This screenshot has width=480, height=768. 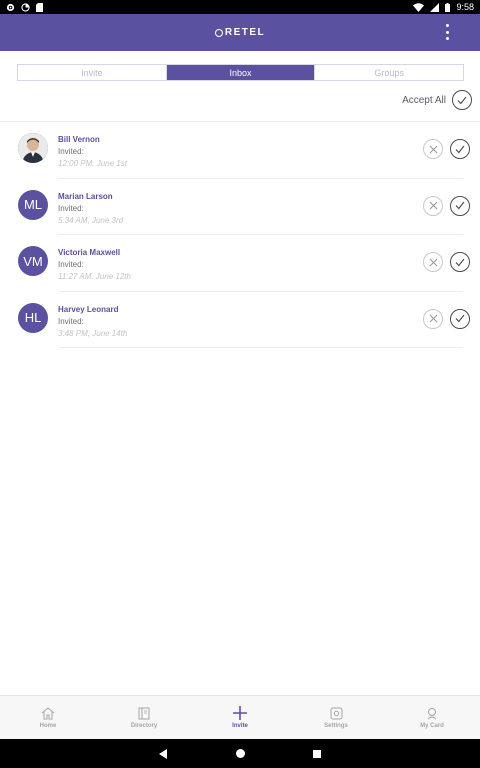 What do you see at coordinates (89, 252) in the screenshot?
I see `invite-name: Victoria Maxwell` at bounding box center [89, 252].